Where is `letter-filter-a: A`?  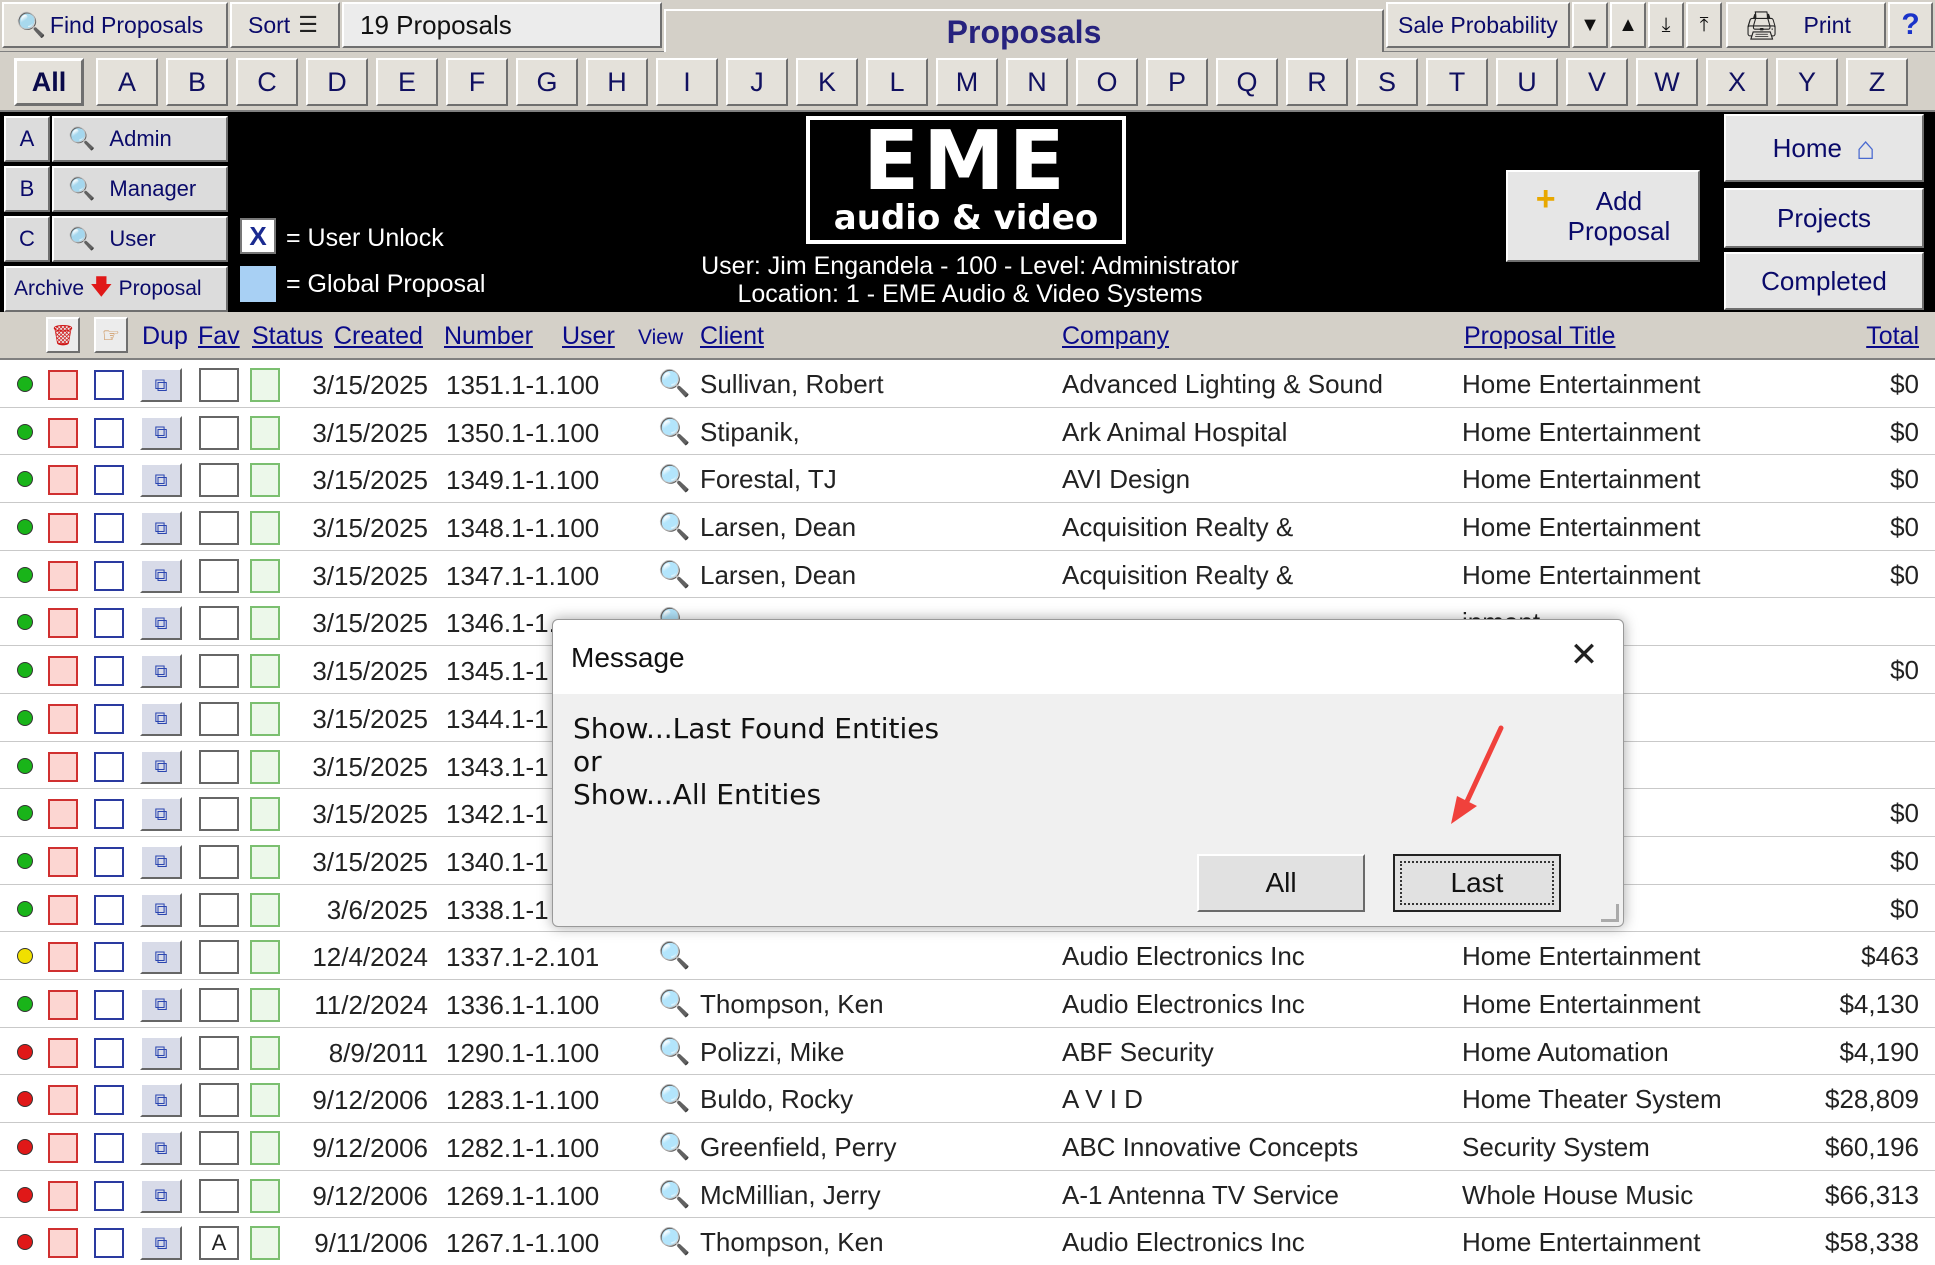
letter-filter-a: A is located at coordinates (127, 82).